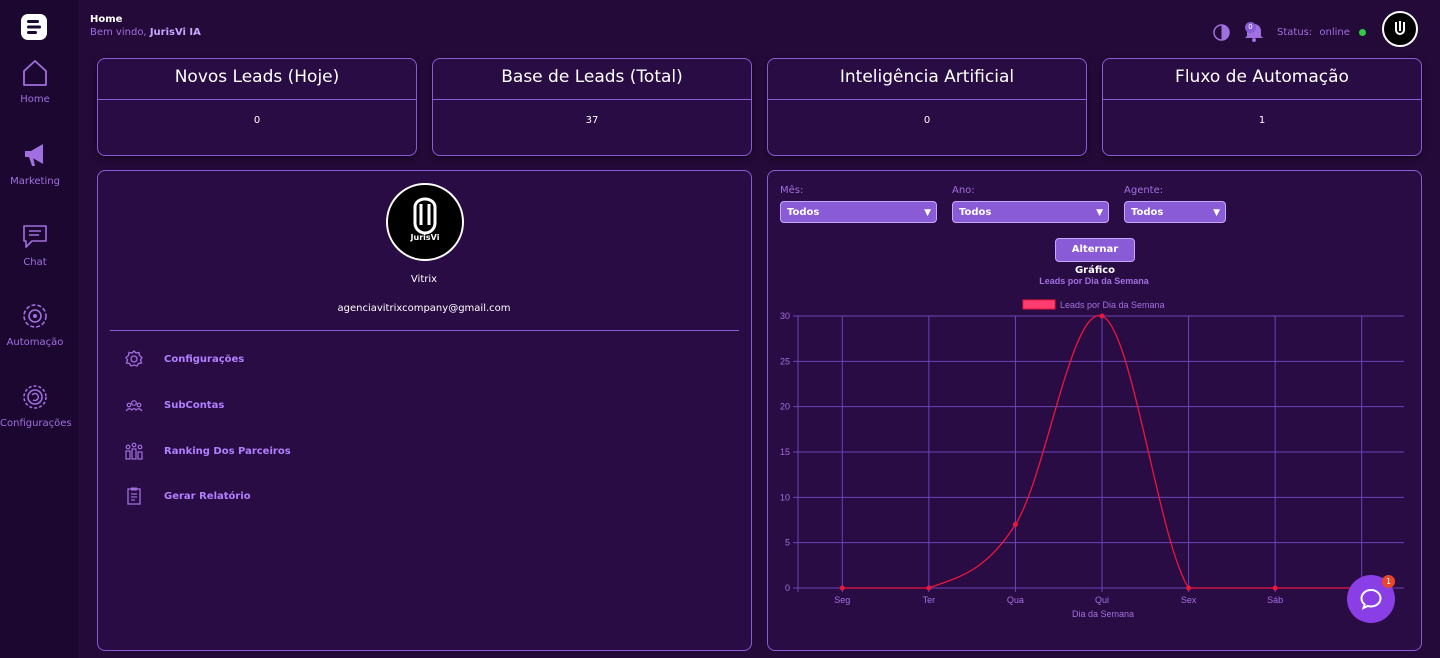  What do you see at coordinates (1262, 120) in the screenshot?
I see `stat-card-value: 1` at bounding box center [1262, 120].